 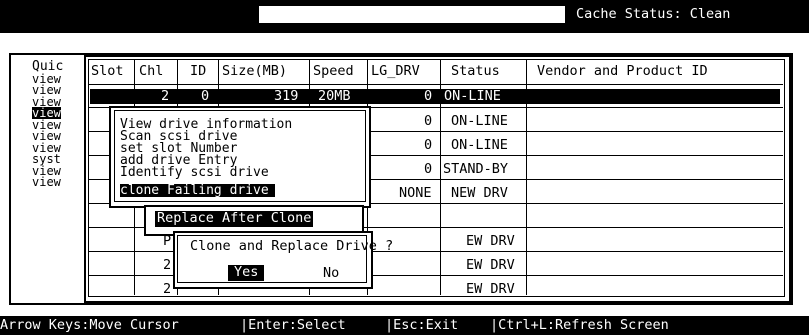 What do you see at coordinates (198, 71) in the screenshot?
I see `column-header-id: ID` at bounding box center [198, 71].